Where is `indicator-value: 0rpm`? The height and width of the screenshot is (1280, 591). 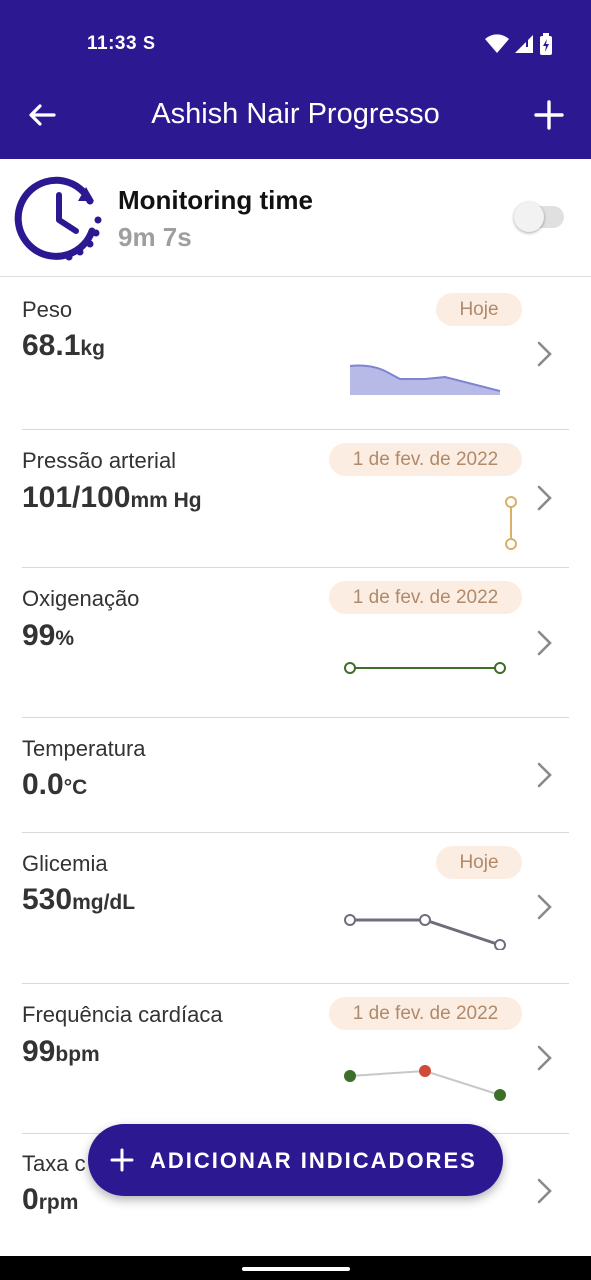
indicator-value: 0rpm is located at coordinates (50, 1199).